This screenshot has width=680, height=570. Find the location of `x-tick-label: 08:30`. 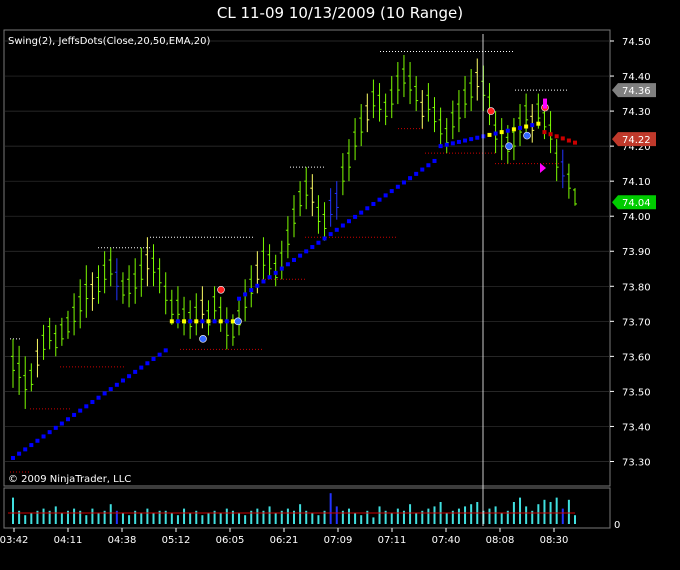

x-tick-label: 08:30 is located at coordinates (554, 540).